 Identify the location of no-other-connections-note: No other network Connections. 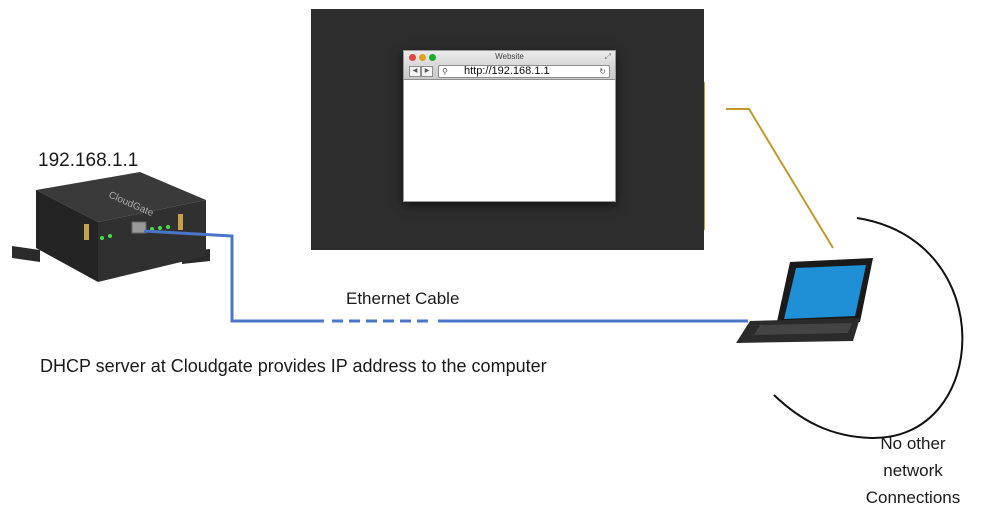
(913, 470).